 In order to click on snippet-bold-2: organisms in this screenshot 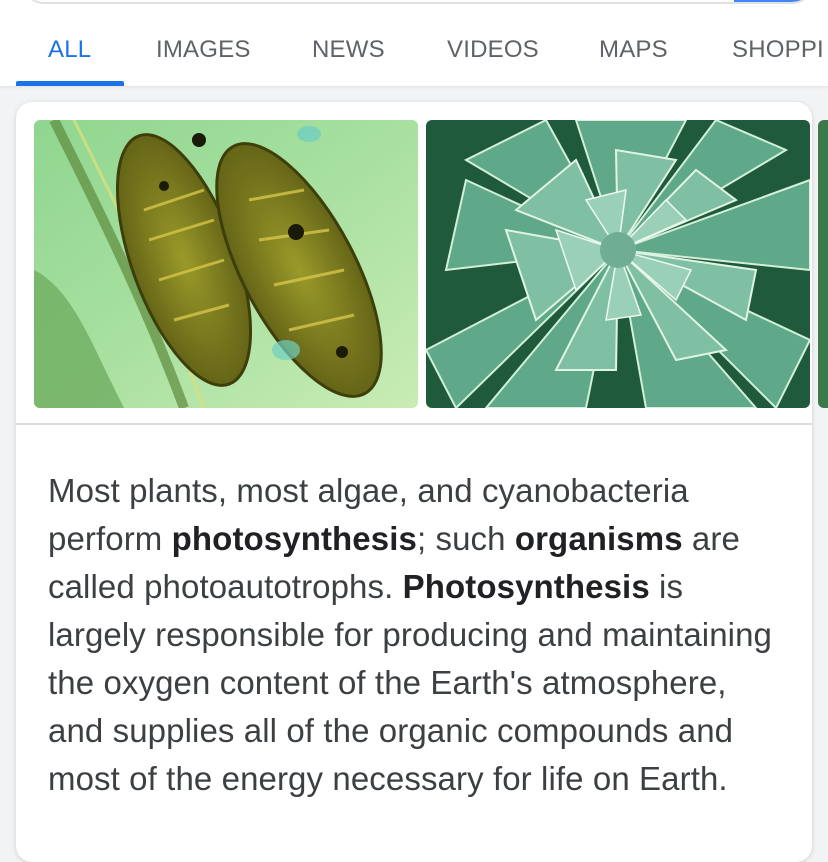, I will do `click(598, 538)`.